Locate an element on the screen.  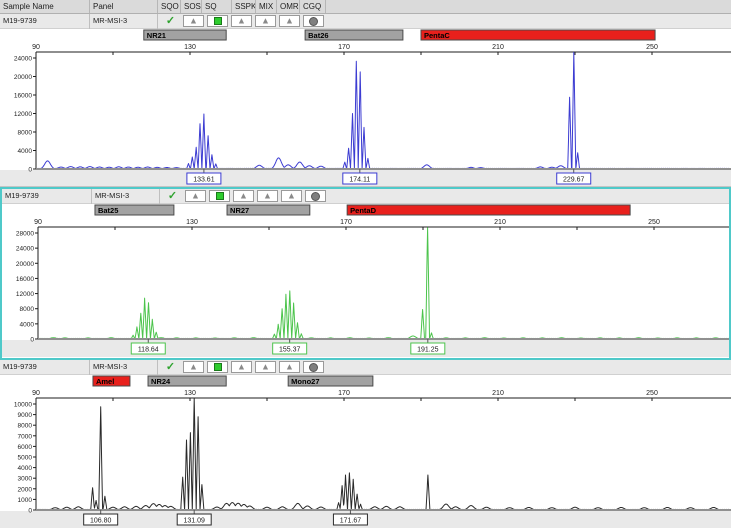
svg-text: 5000 is located at coordinates (25, 458).